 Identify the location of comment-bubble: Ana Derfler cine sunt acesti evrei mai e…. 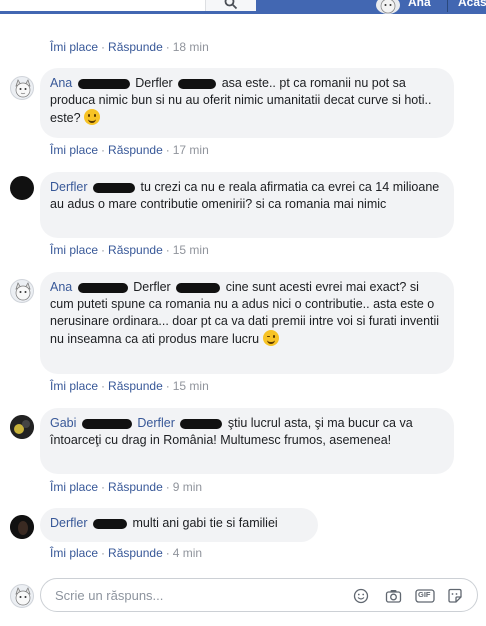
(247, 323).